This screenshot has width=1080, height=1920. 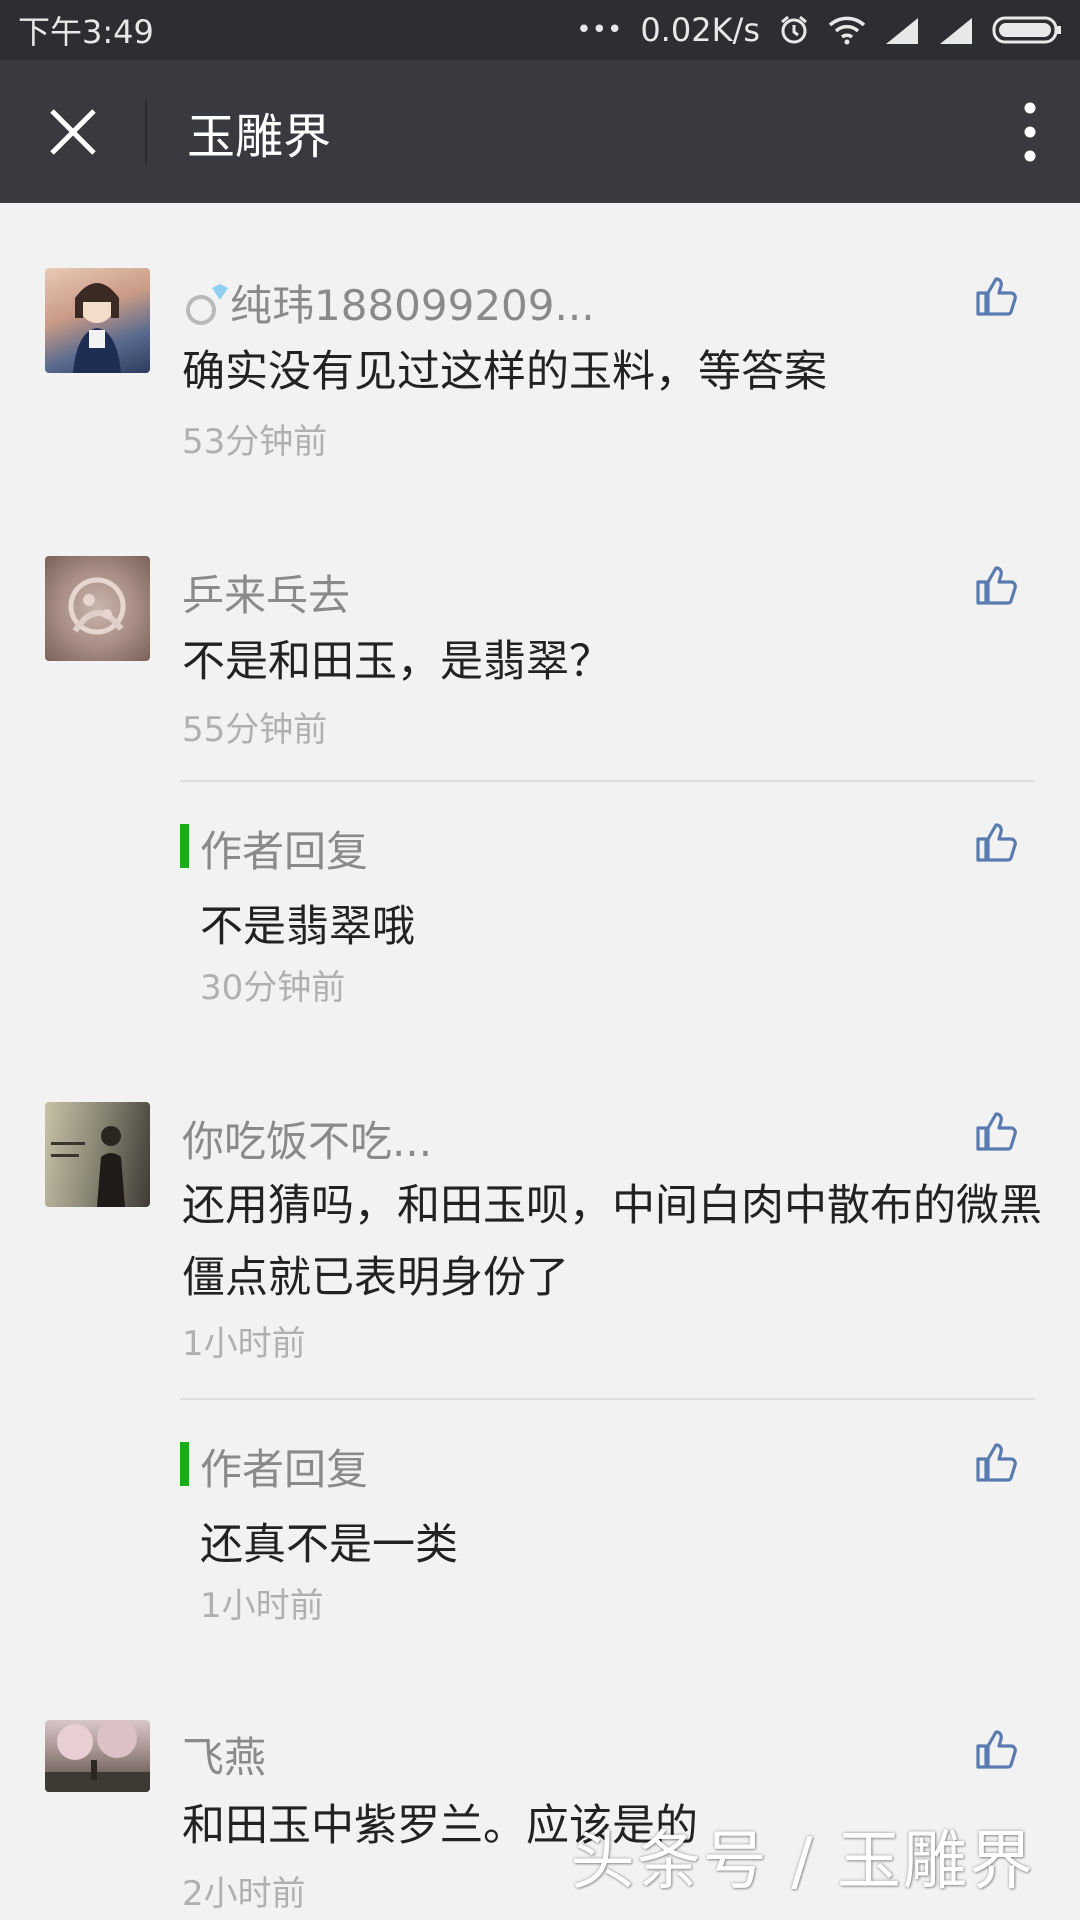 I want to click on author-reply-content: 还真不是一类, so click(x=329, y=1545).